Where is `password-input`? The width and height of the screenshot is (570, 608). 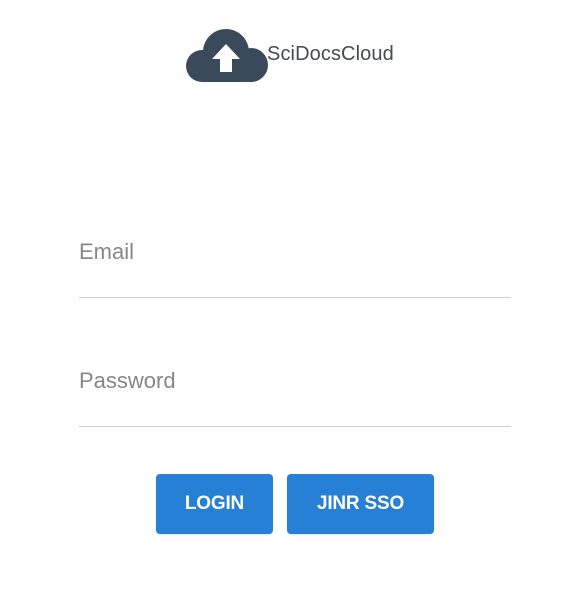 password-input is located at coordinates (295, 381).